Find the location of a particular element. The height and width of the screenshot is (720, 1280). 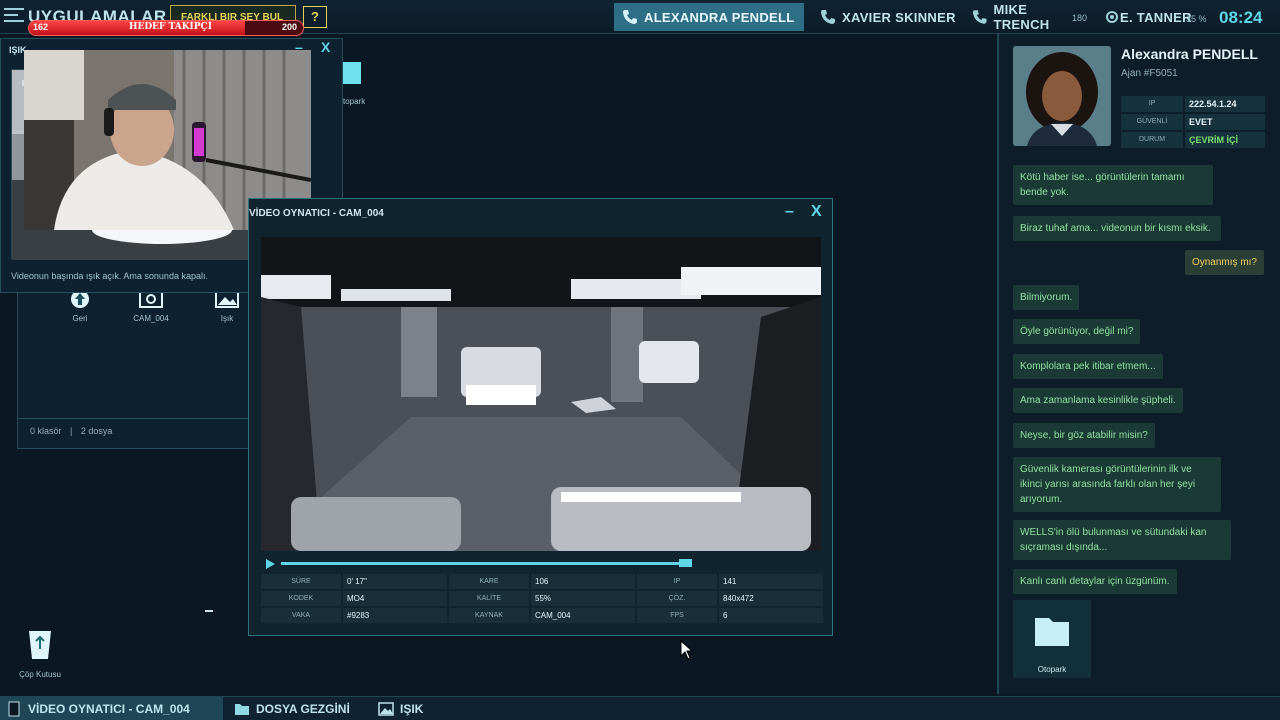

explorer-item-back: Geri is located at coordinates (80, 305).